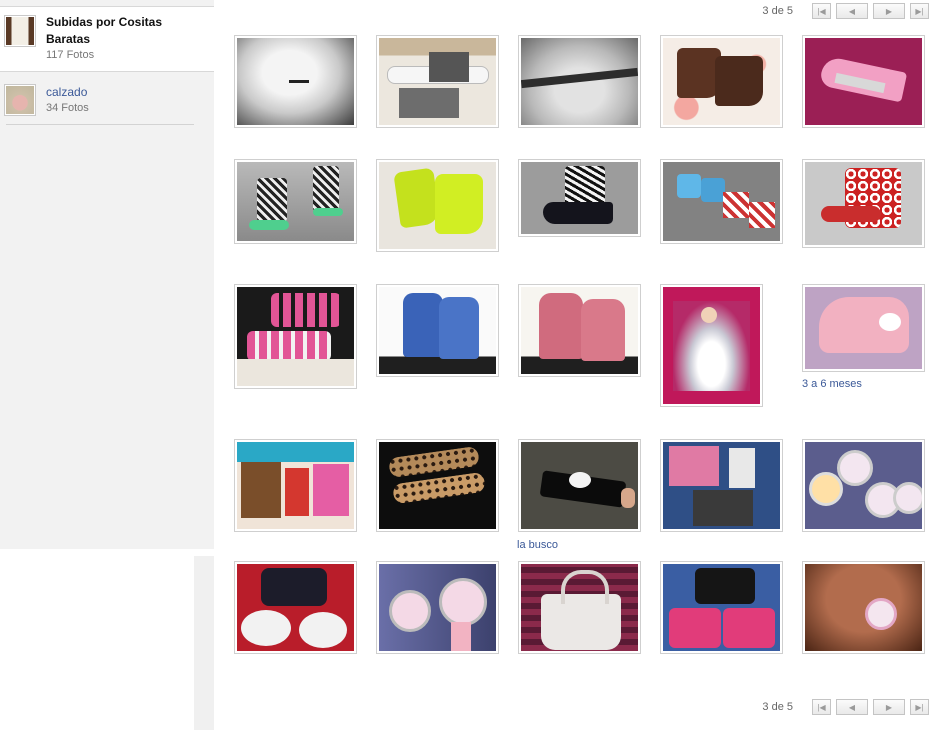  Describe the element at coordinates (107, 98) in the screenshot. I see `album-item-calzado: calzado 34 Fotos` at that location.